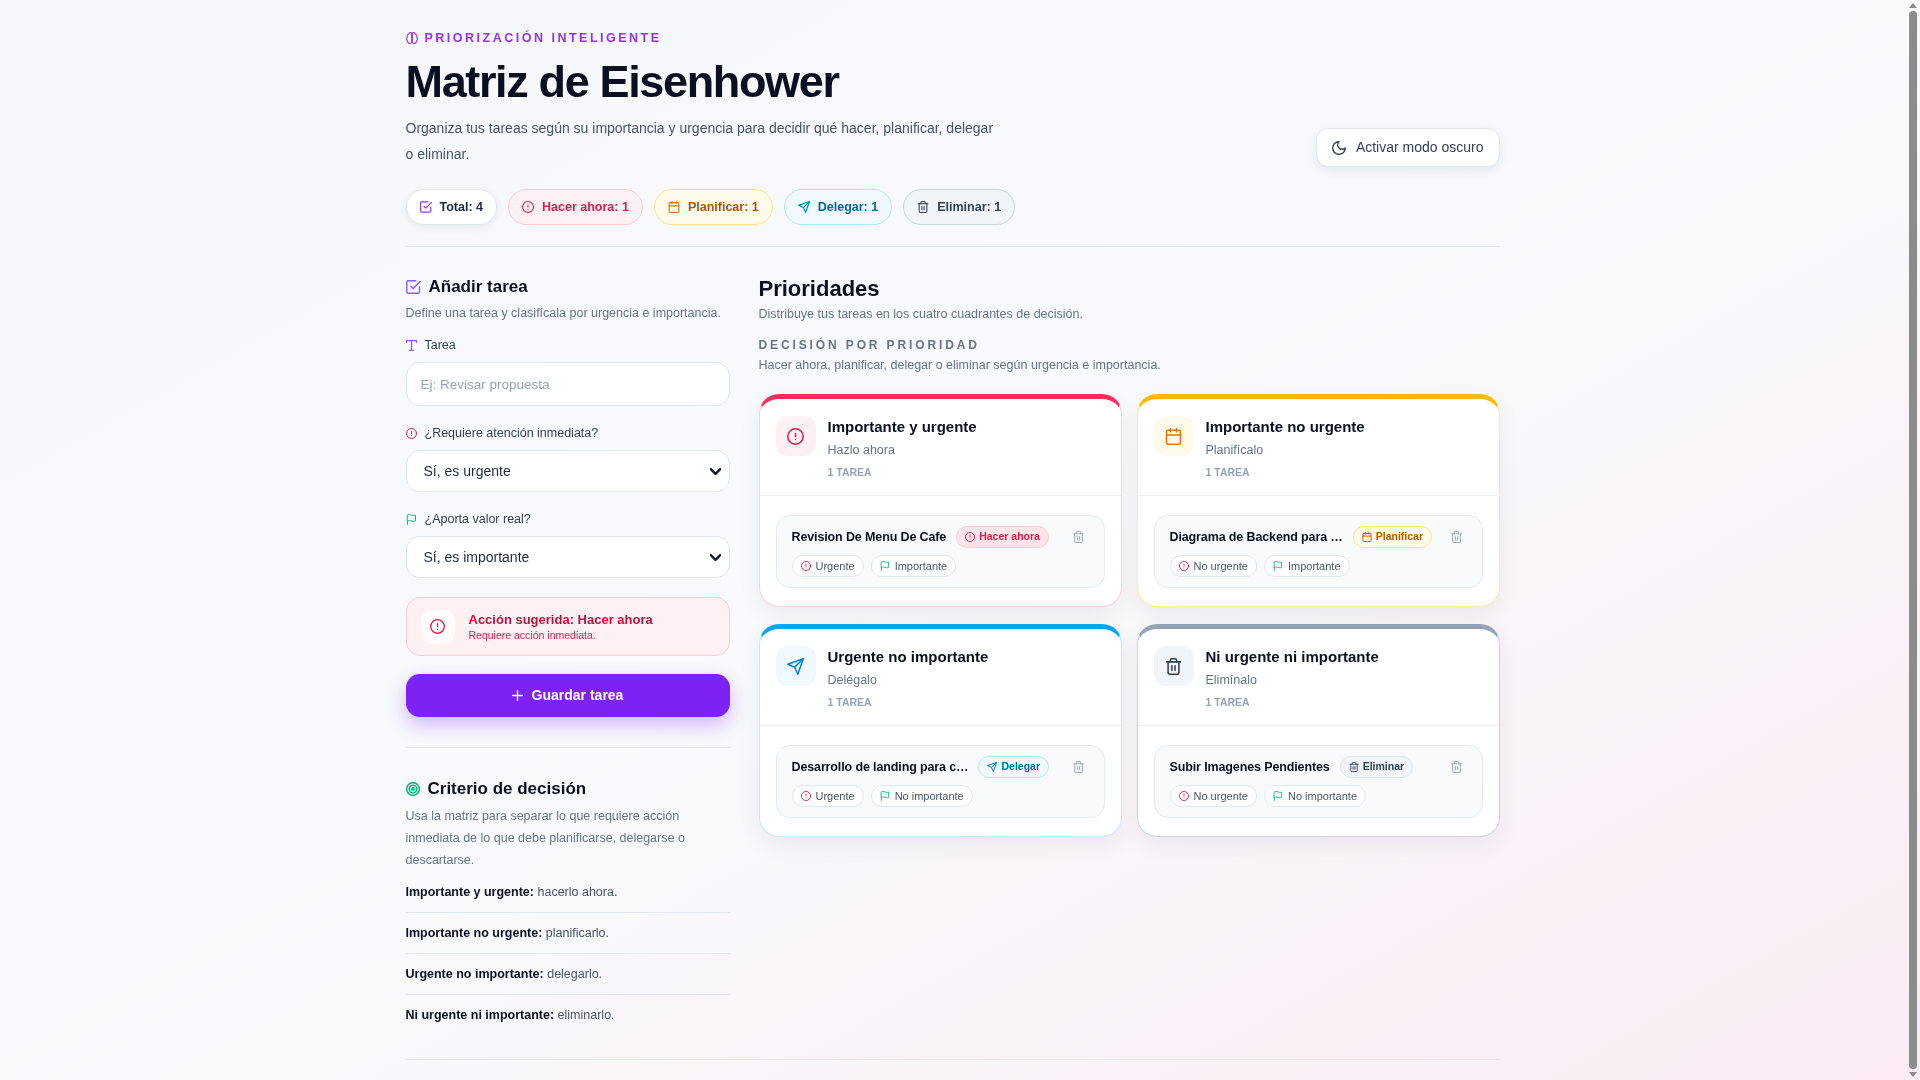 The width and height of the screenshot is (1920, 1080). What do you see at coordinates (560, 619) in the screenshot?
I see `suggestion-title: Acción sugerida: Hacer ahora` at bounding box center [560, 619].